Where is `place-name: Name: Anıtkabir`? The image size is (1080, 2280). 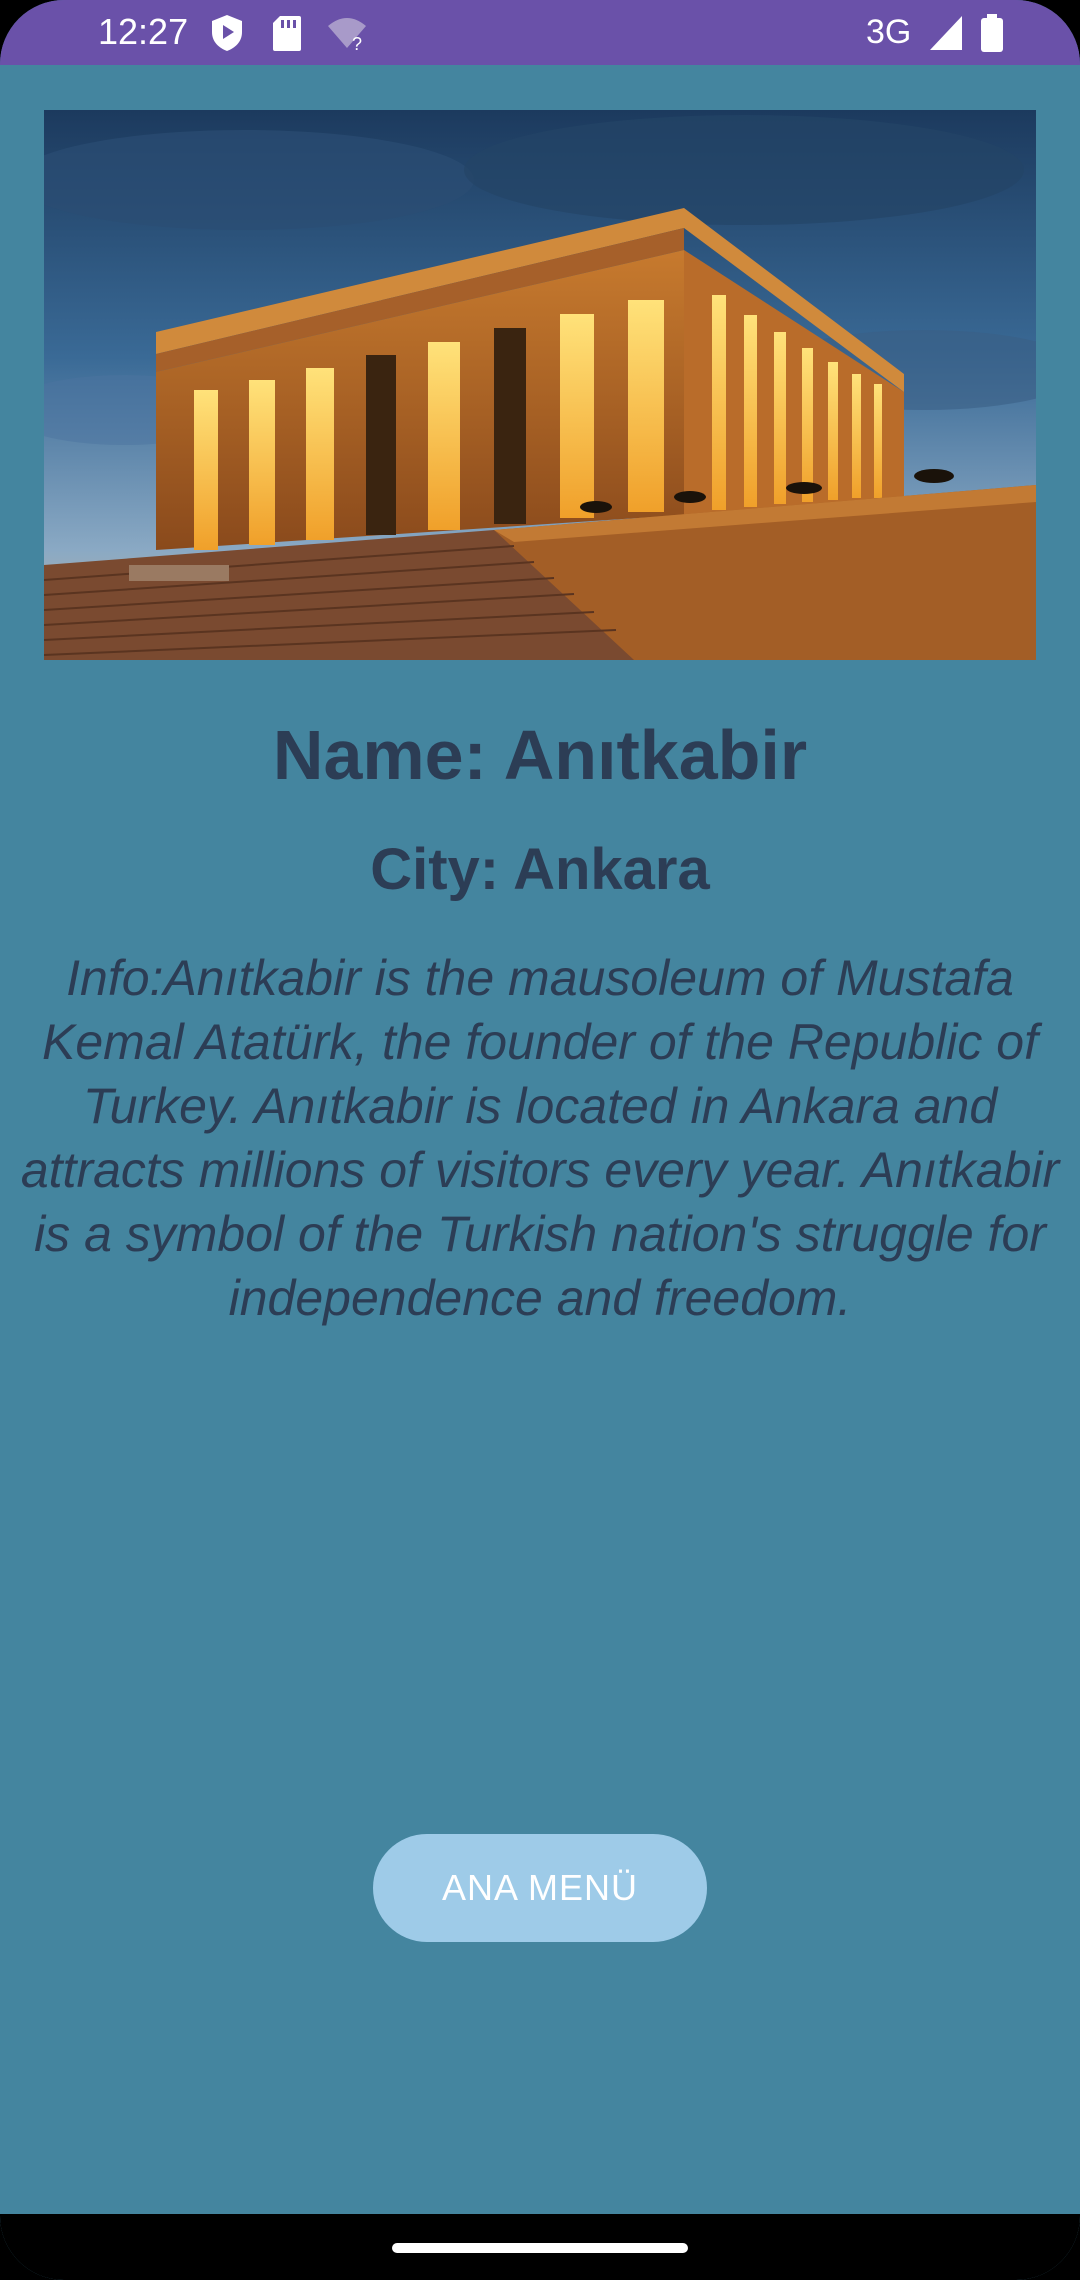
place-name: Name: Anıtkabir is located at coordinates (540, 755).